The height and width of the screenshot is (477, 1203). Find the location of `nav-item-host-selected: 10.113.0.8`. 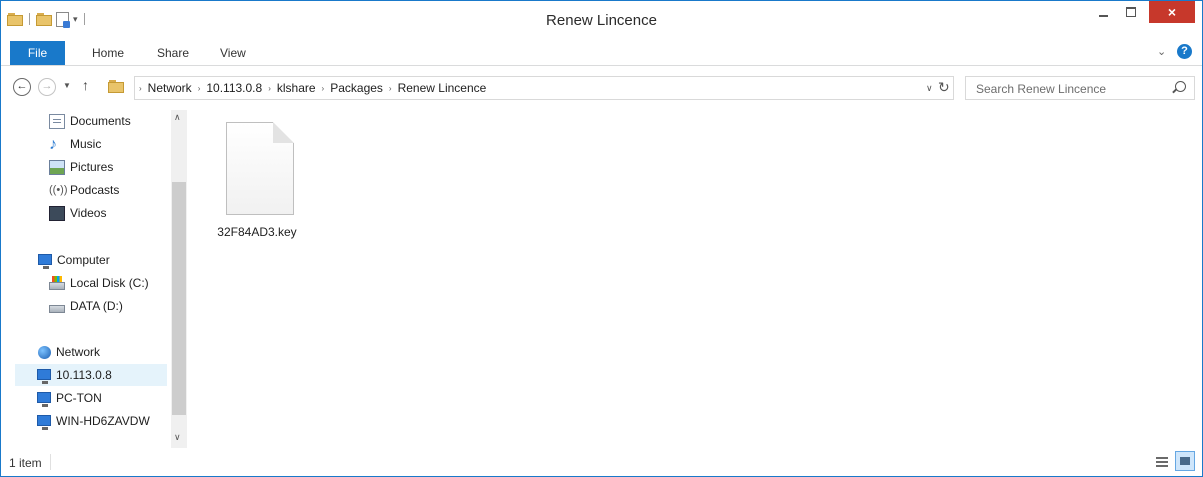

nav-item-host-selected: 10.113.0.8 is located at coordinates (91, 375).